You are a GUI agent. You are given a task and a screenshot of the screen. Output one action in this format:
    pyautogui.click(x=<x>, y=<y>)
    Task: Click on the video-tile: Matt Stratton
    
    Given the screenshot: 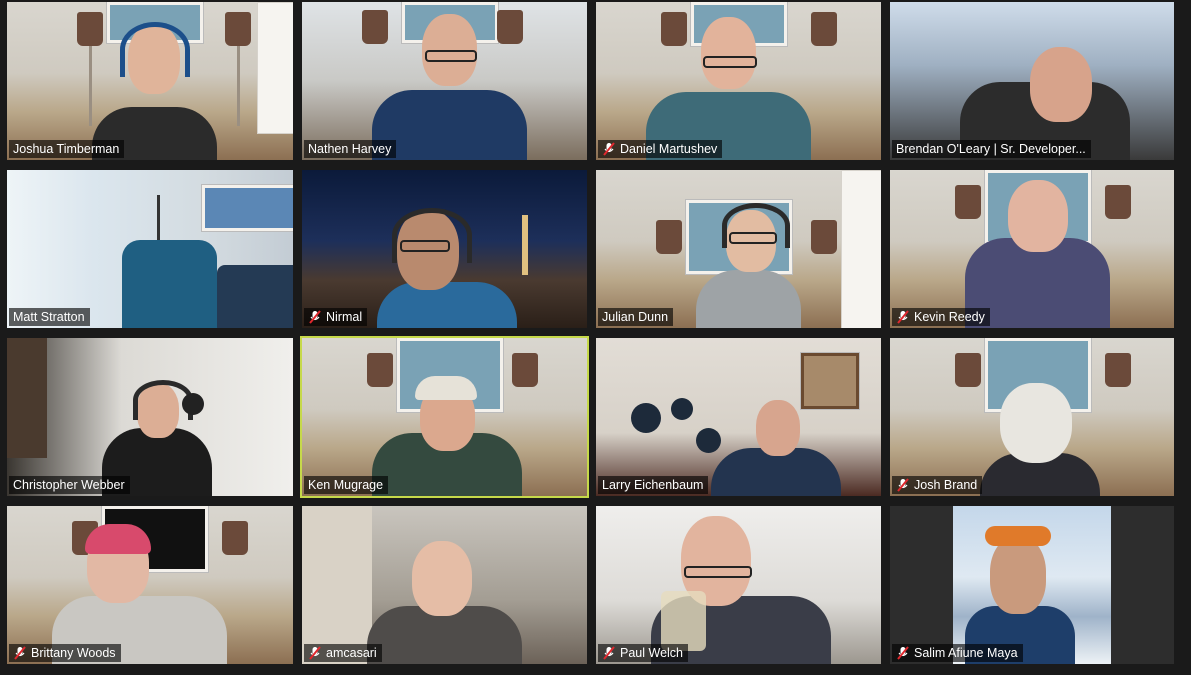 What is the action you would take?
    pyautogui.click(x=150, y=249)
    